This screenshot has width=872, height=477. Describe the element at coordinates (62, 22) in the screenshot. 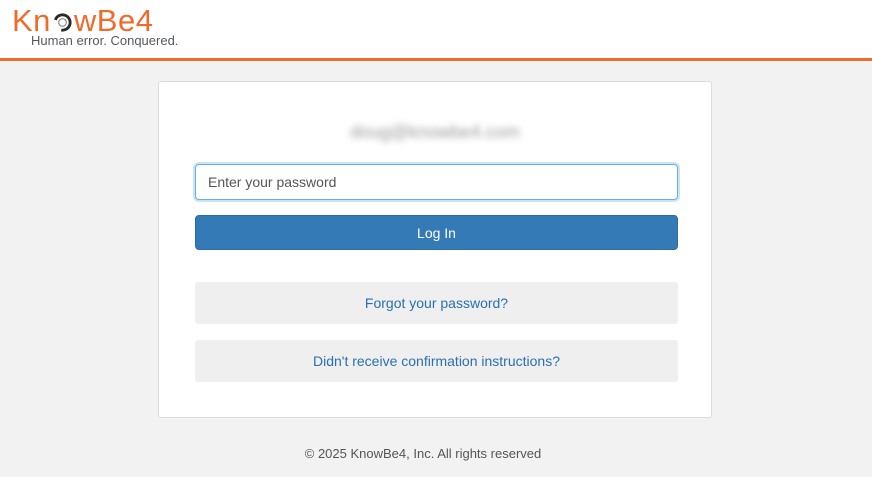

I see `logo-dial-icon` at that location.